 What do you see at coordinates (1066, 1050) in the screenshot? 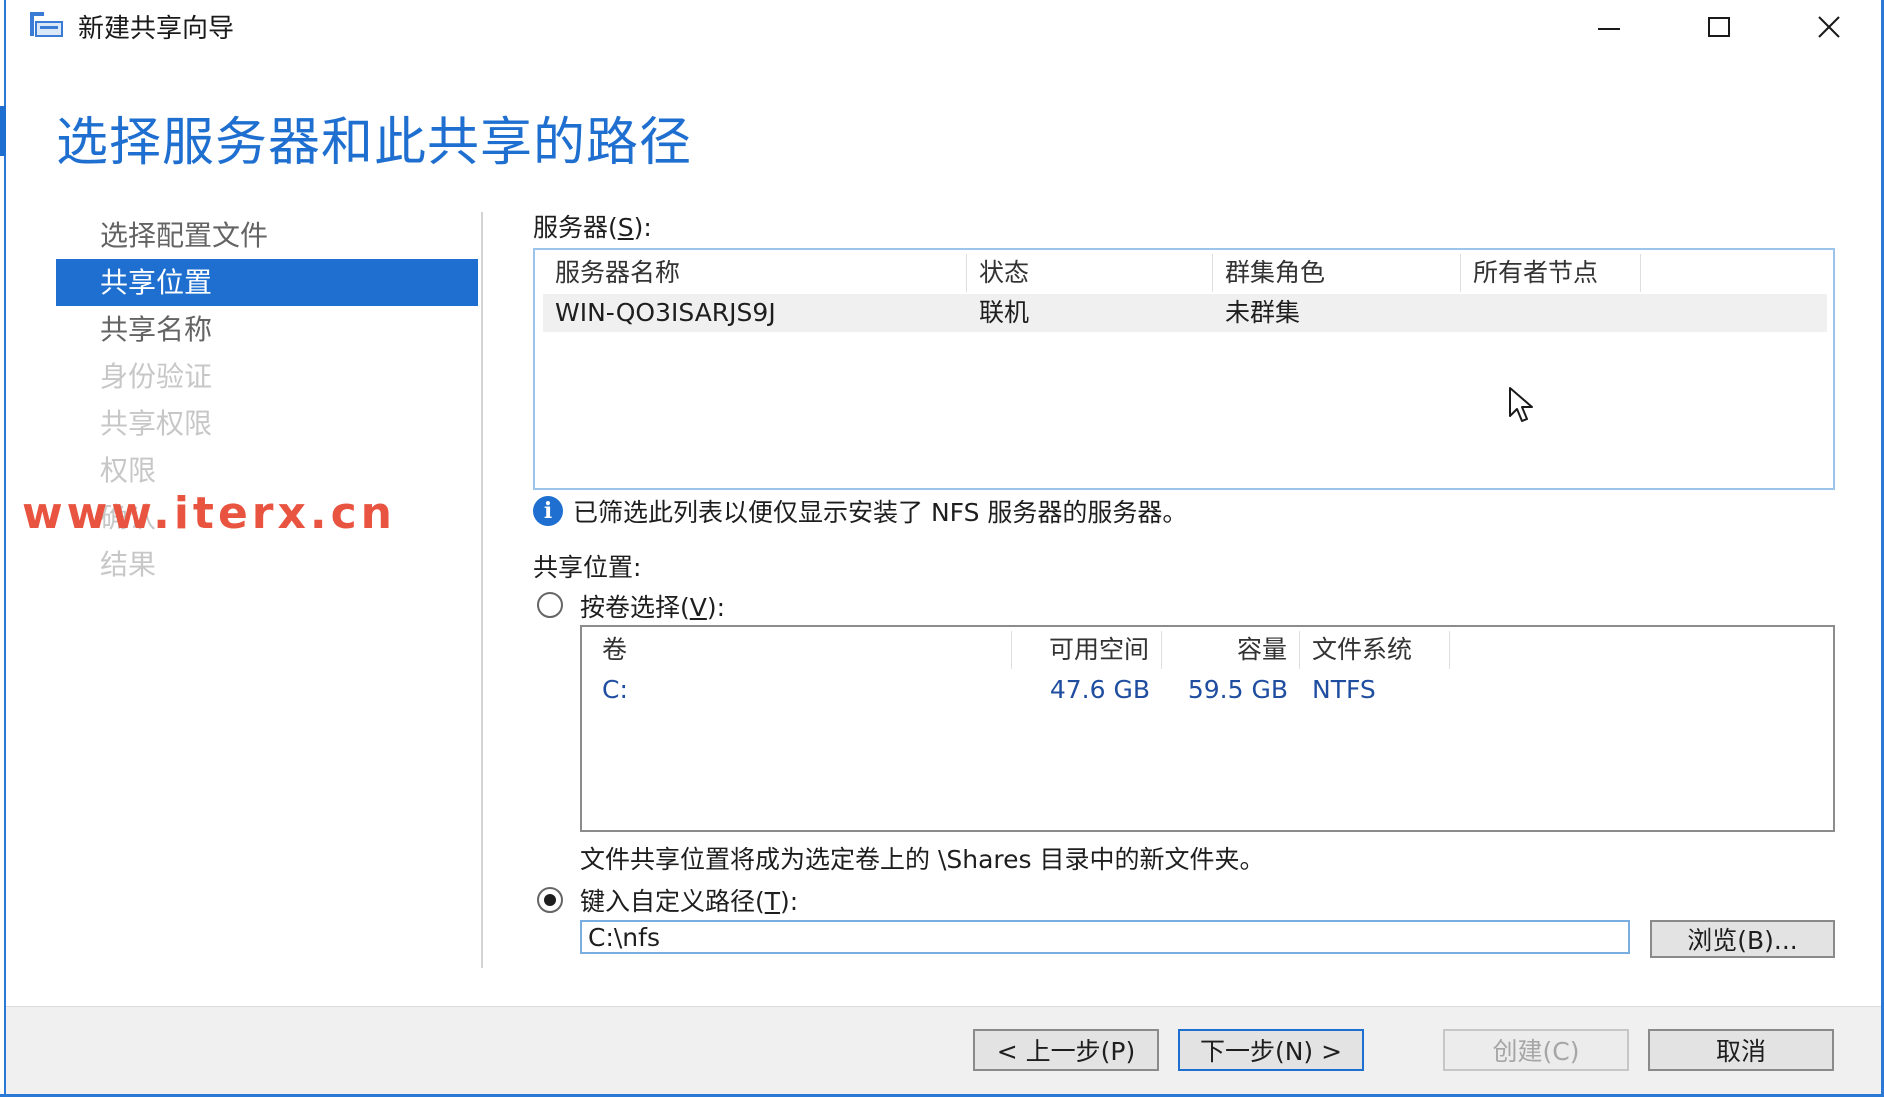
I see `previous-button: < 上一步(P)` at bounding box center [1066, 1050].